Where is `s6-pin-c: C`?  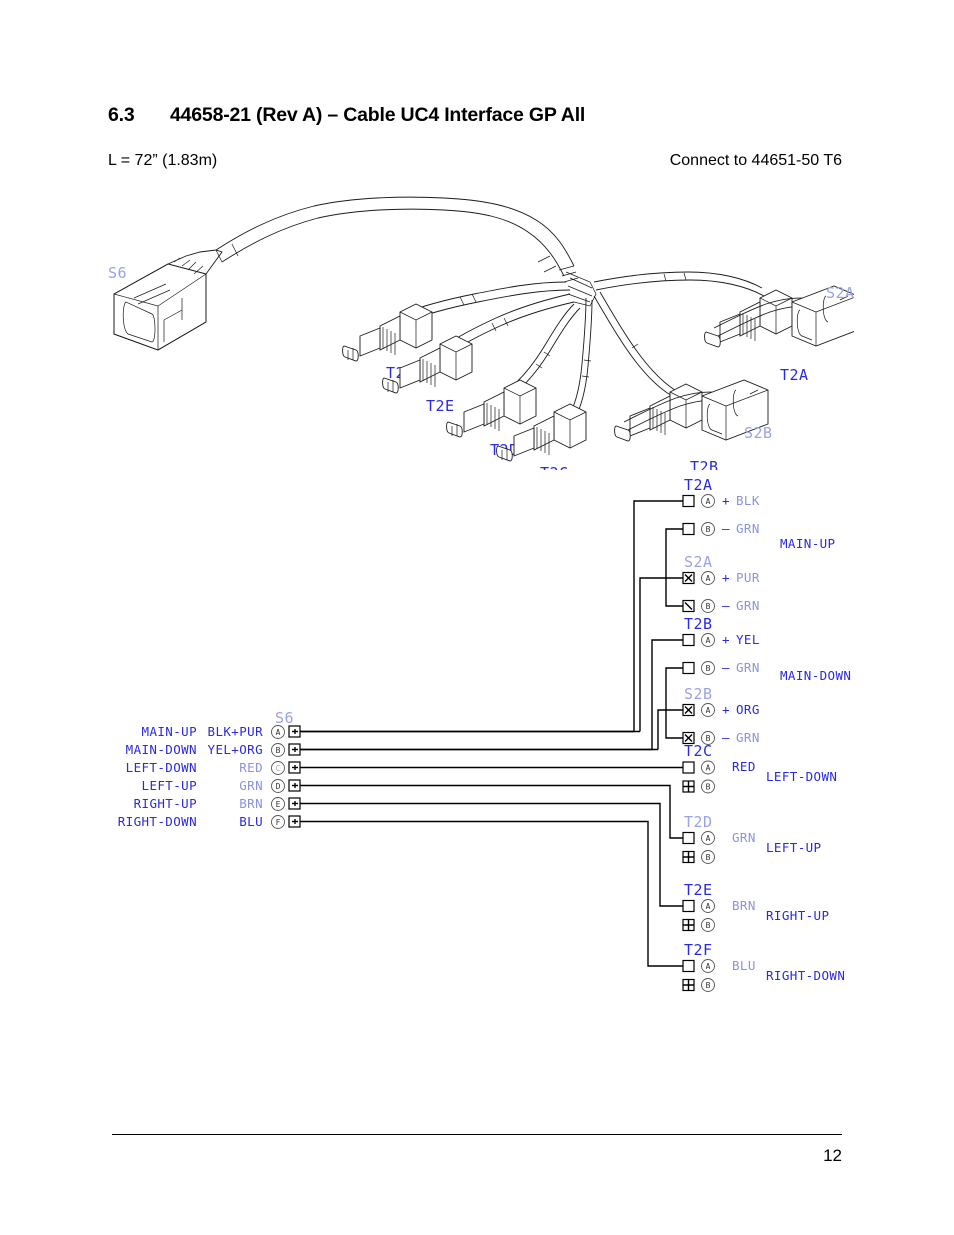
s6-pin-c: C is located at coordinates (278, 768).